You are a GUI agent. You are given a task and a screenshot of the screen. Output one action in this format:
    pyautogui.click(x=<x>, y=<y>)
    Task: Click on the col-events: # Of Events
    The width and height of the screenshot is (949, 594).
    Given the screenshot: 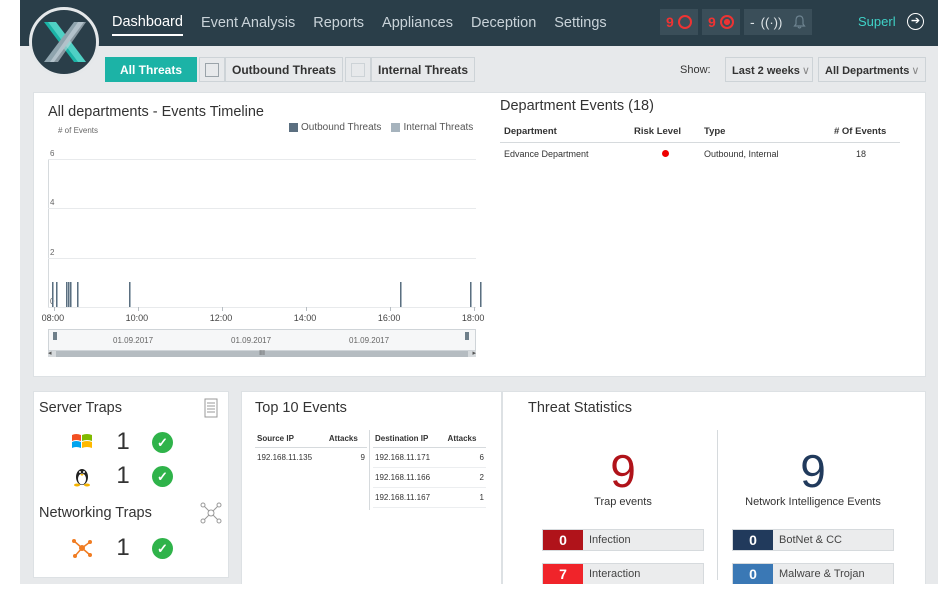 What is the action you would take?
    pyautogui.click(x=865, y=133)
    